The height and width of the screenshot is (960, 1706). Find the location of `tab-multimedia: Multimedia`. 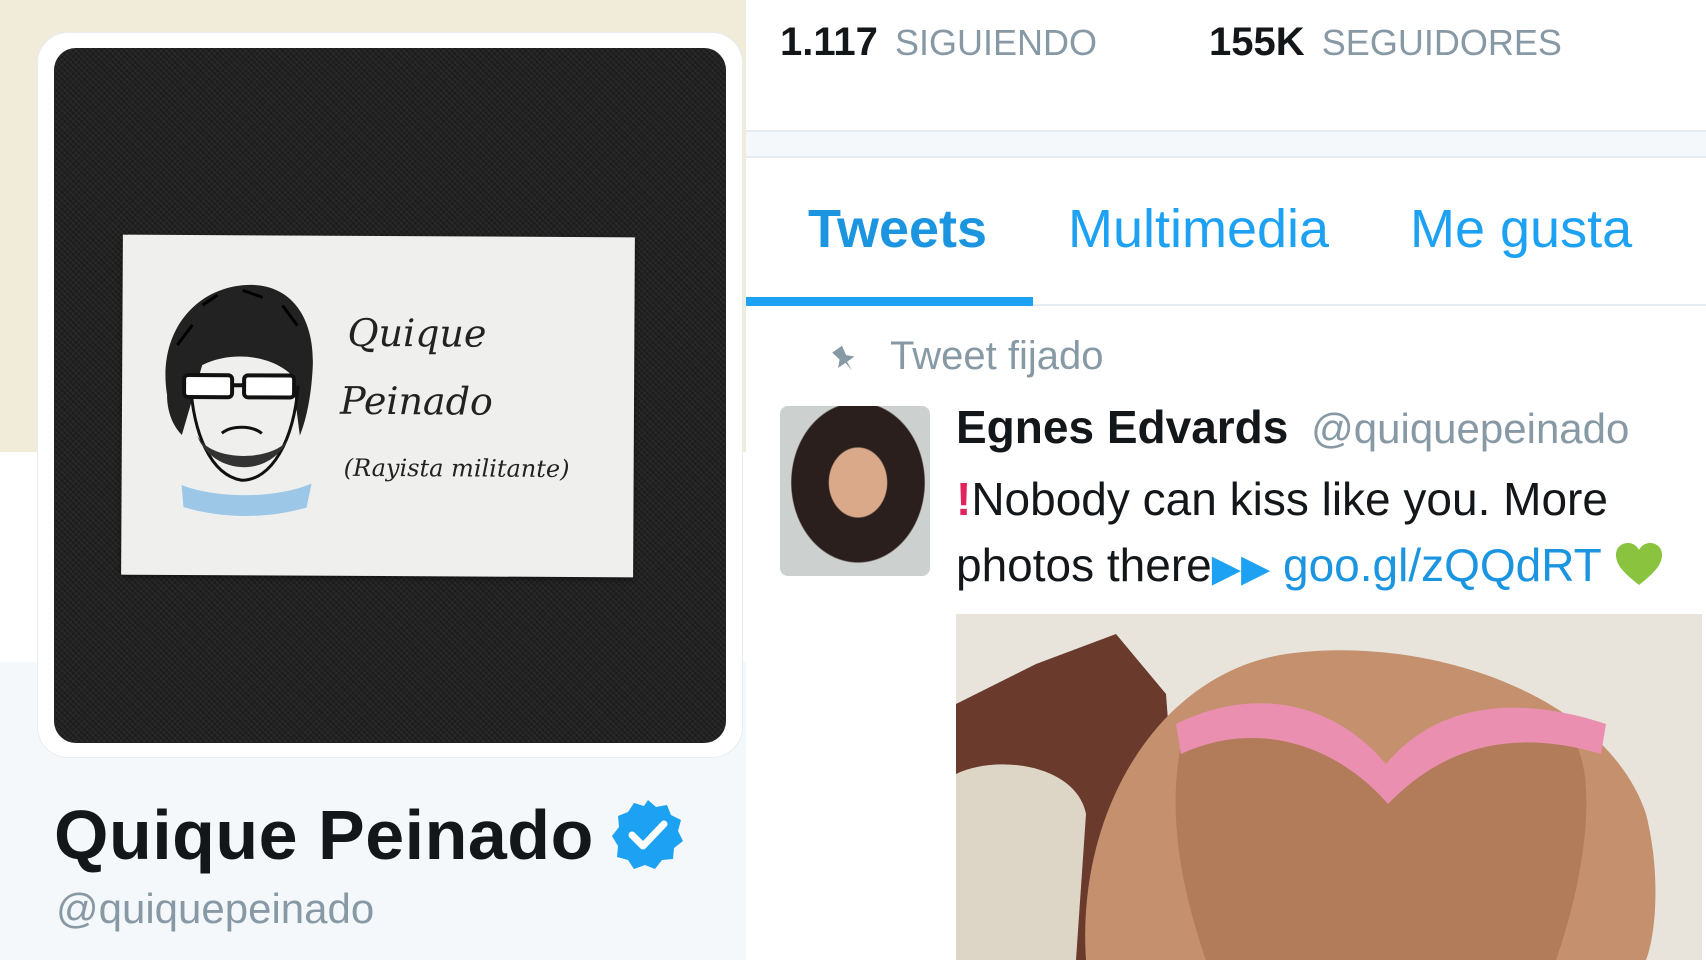

tab-multimedia: Multimedia is located at coordinates (1198, 229).